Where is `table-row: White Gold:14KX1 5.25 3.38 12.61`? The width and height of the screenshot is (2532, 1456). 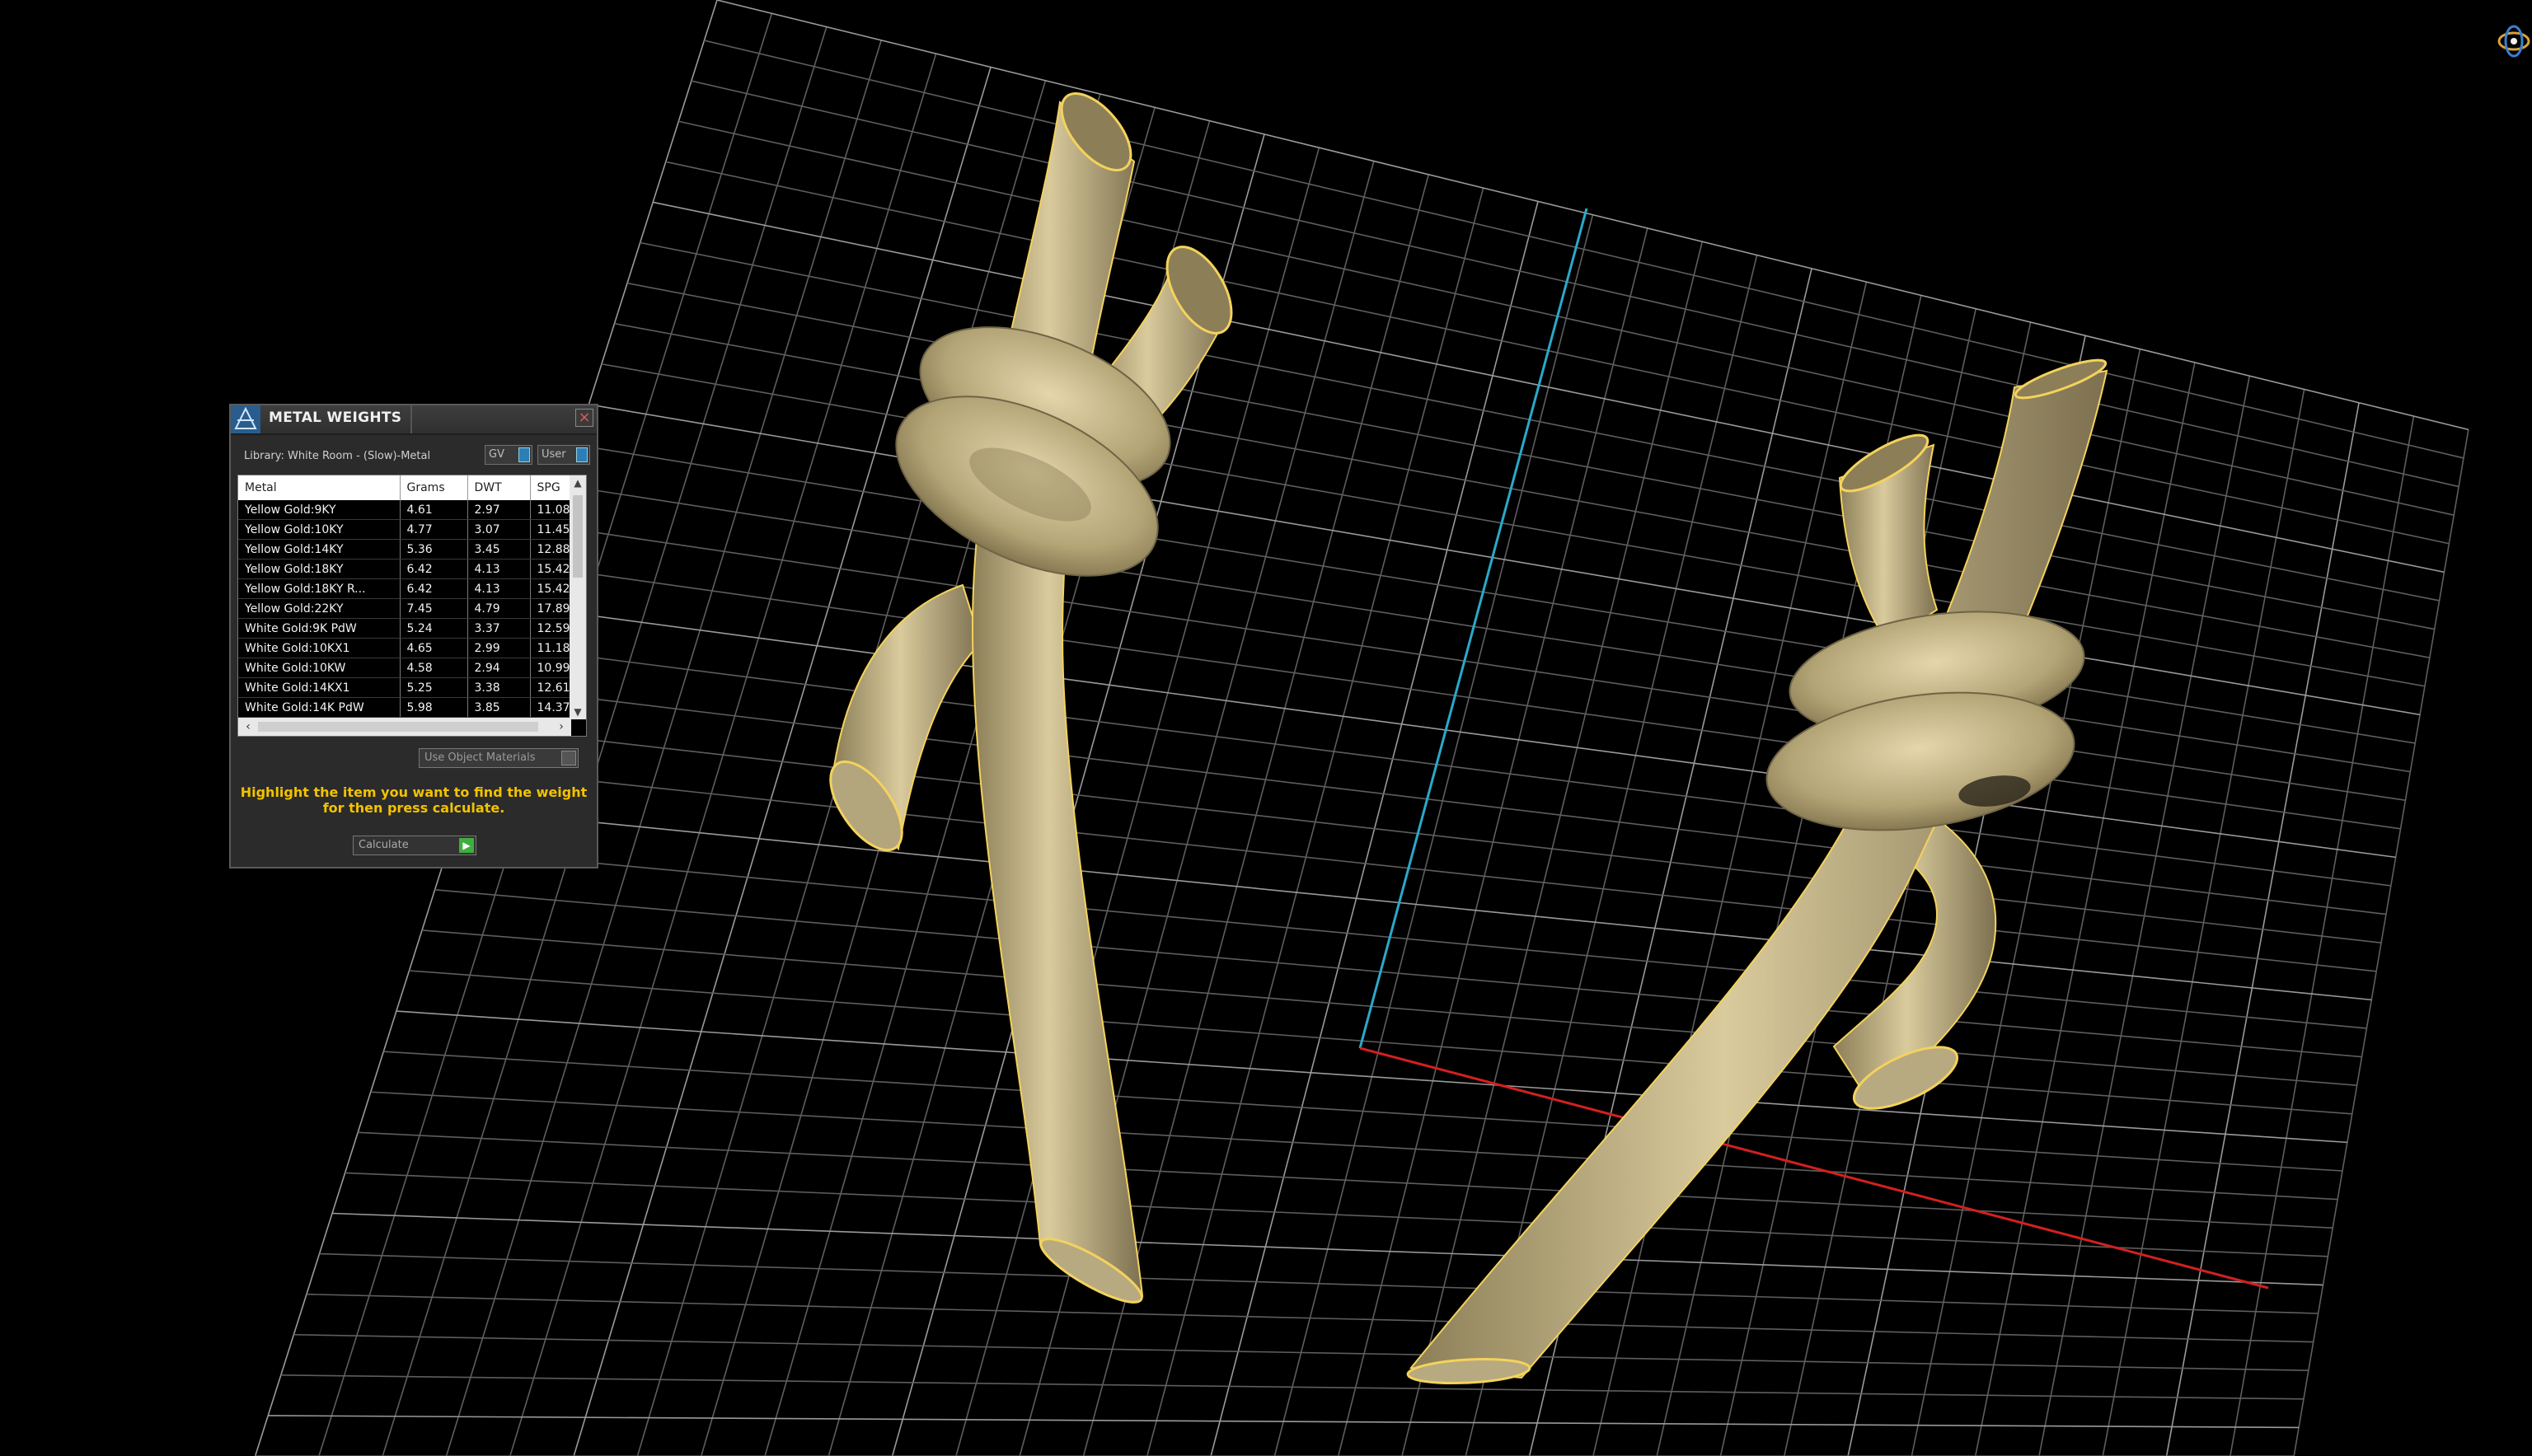 table-row: White Gold:14KX1 5.25 3.38 12.61 is located at coordinates (404, 687).